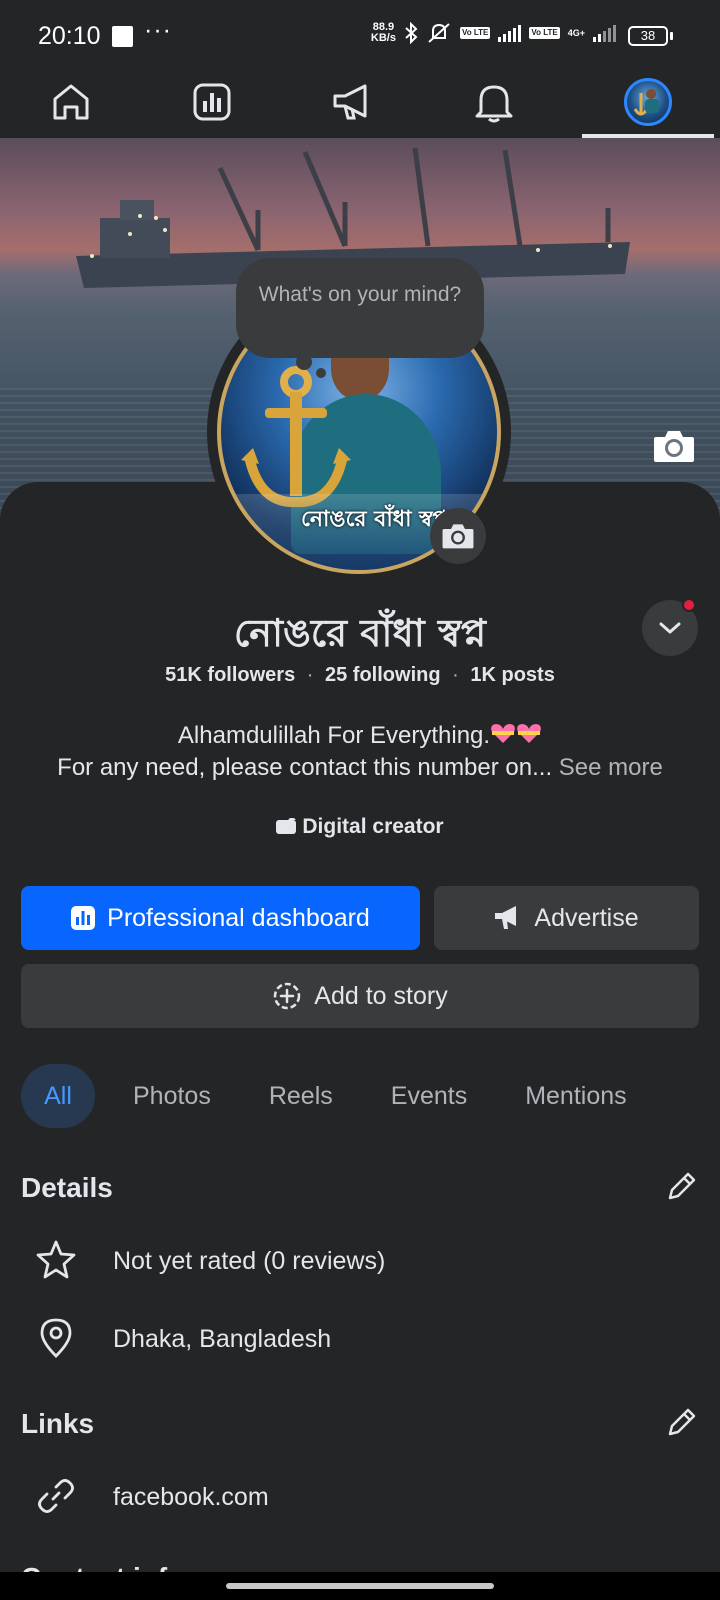  I want to click on top-navigation, so click(360, 102).